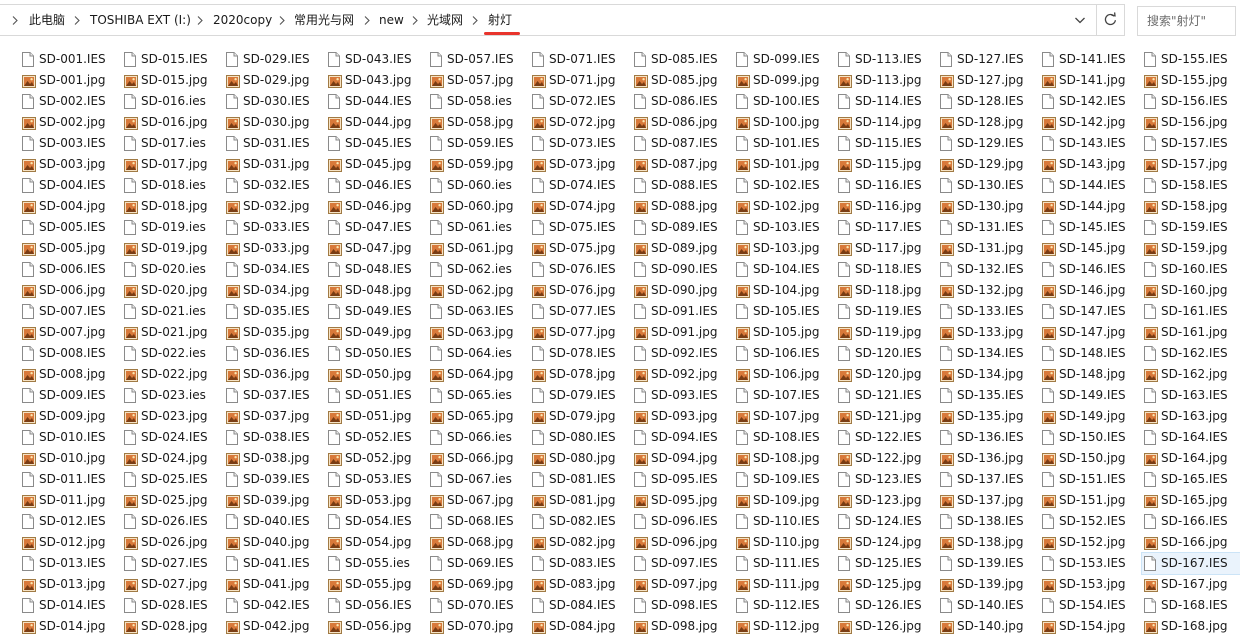 This screenshot has height=640, width=1240. Describe the element at coordinates (988, 311) in the screenshot. I see `file-item: SD-133.IES` at that location.